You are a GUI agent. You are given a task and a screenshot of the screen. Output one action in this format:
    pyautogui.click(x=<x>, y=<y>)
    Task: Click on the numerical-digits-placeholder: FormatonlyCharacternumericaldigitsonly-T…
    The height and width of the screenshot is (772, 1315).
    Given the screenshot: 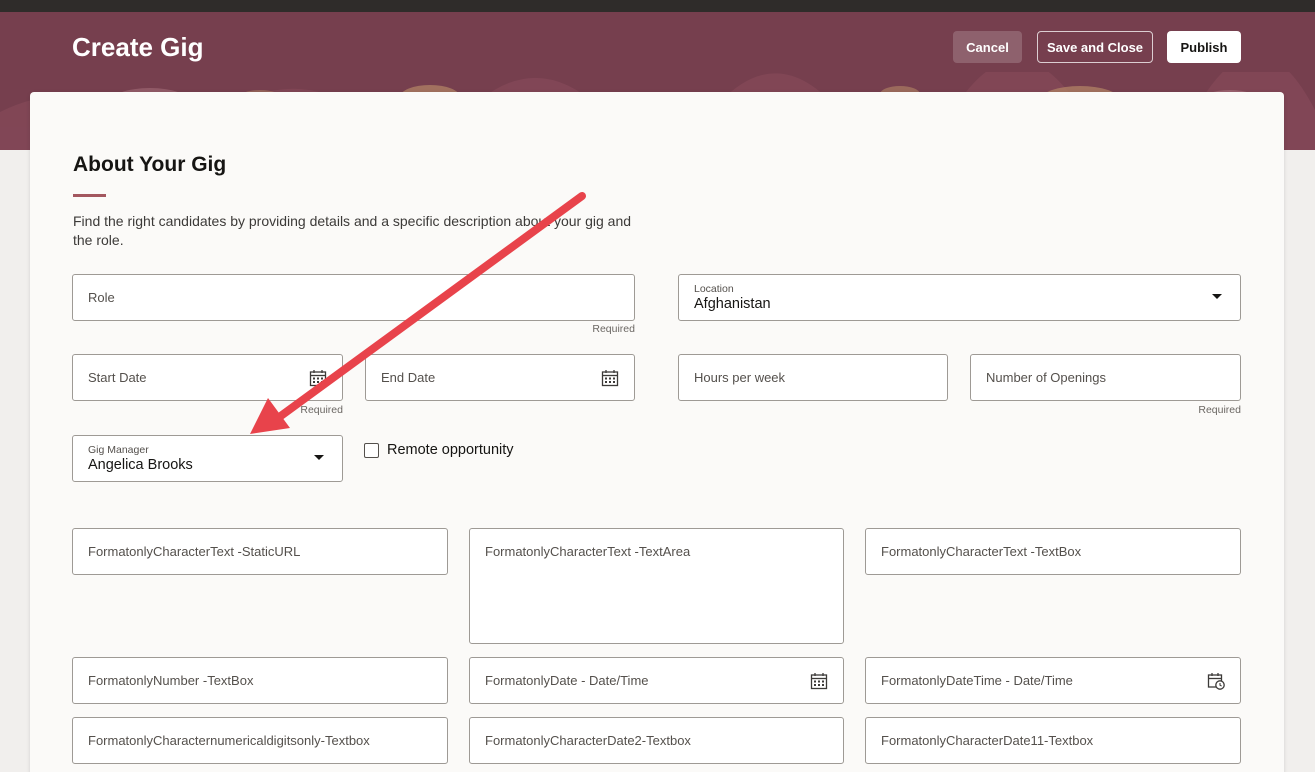 What is the action you would take?
    pyautogui.click(x=229, y=740)
    